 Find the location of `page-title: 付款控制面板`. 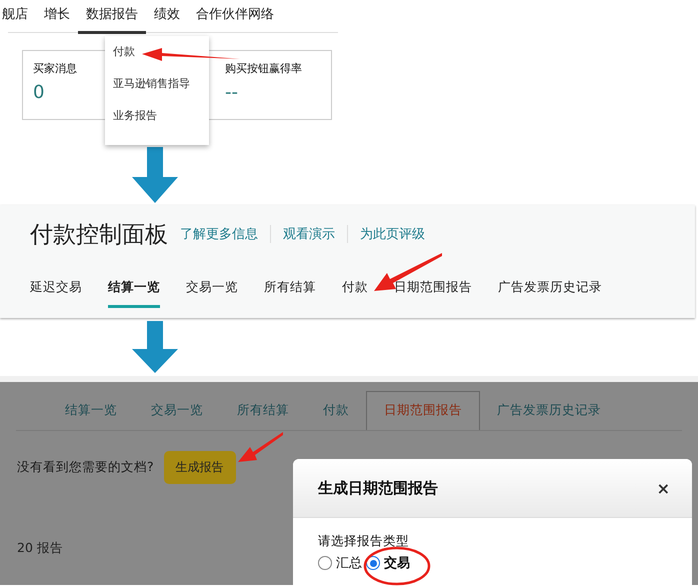

page-title: 付款控制面板 is located at coordinates (99, 235).